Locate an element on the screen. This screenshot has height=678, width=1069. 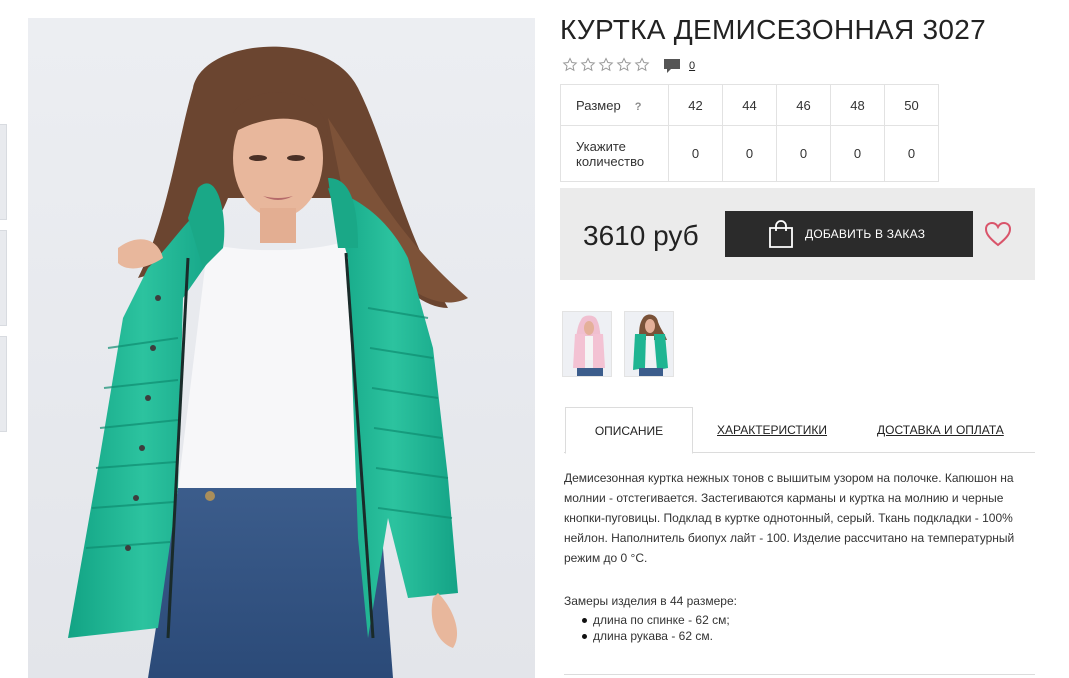
size-cell: 48 is located at coordinates (857, 105).